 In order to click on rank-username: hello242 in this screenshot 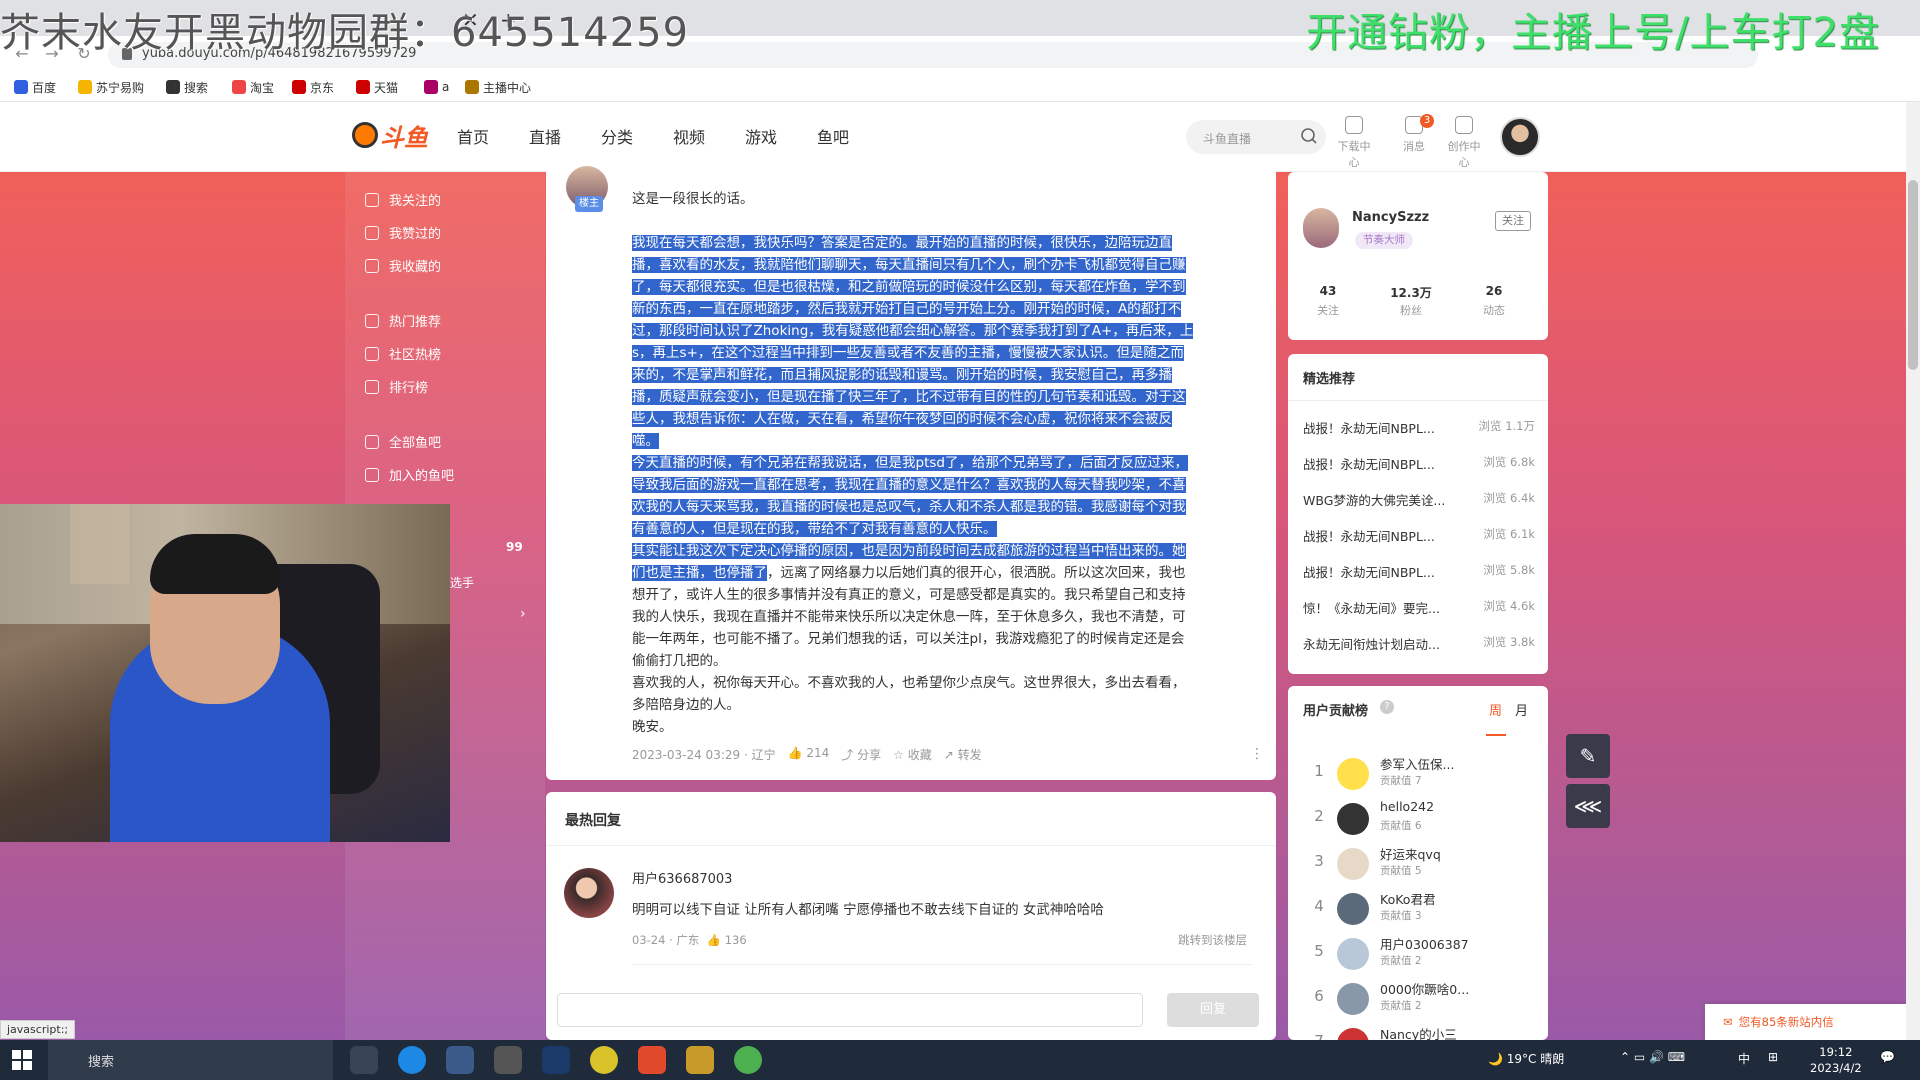, I will do `click(1407, 806)`.